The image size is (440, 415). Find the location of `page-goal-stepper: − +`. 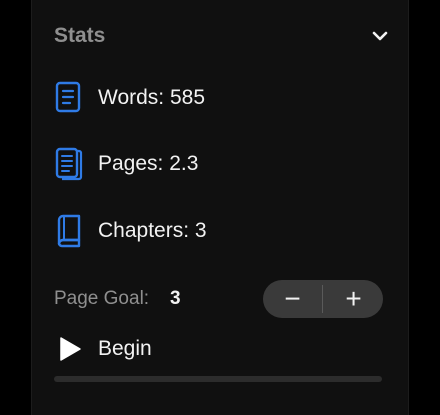

page-goal-stepper: − + is located at coordinates (323, 299).